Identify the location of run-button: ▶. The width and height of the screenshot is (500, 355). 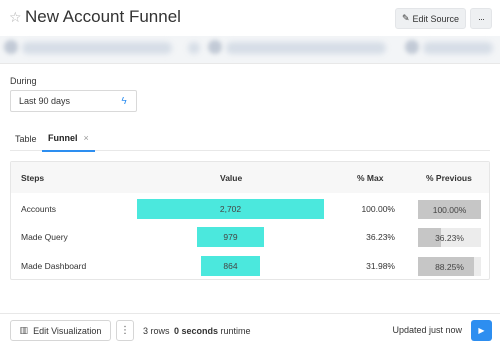
(481, 330).